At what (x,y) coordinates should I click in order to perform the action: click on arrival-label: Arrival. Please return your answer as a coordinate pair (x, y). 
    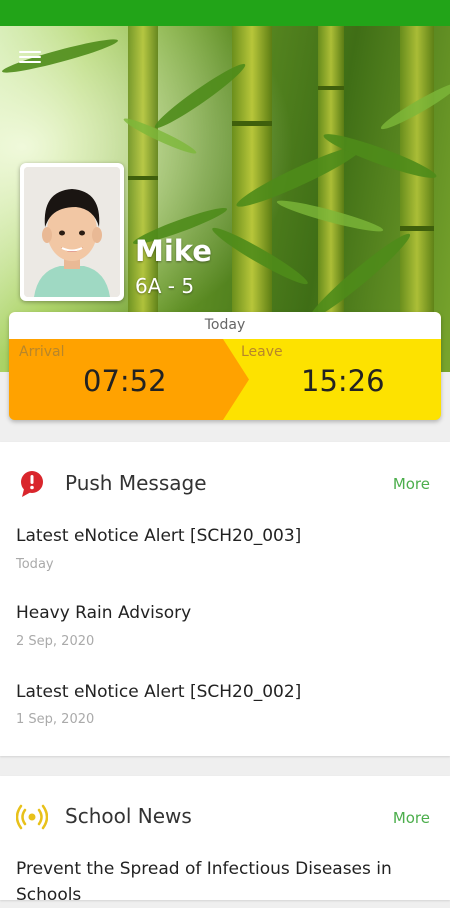
    Looking at the image, I should click on (42, 352).